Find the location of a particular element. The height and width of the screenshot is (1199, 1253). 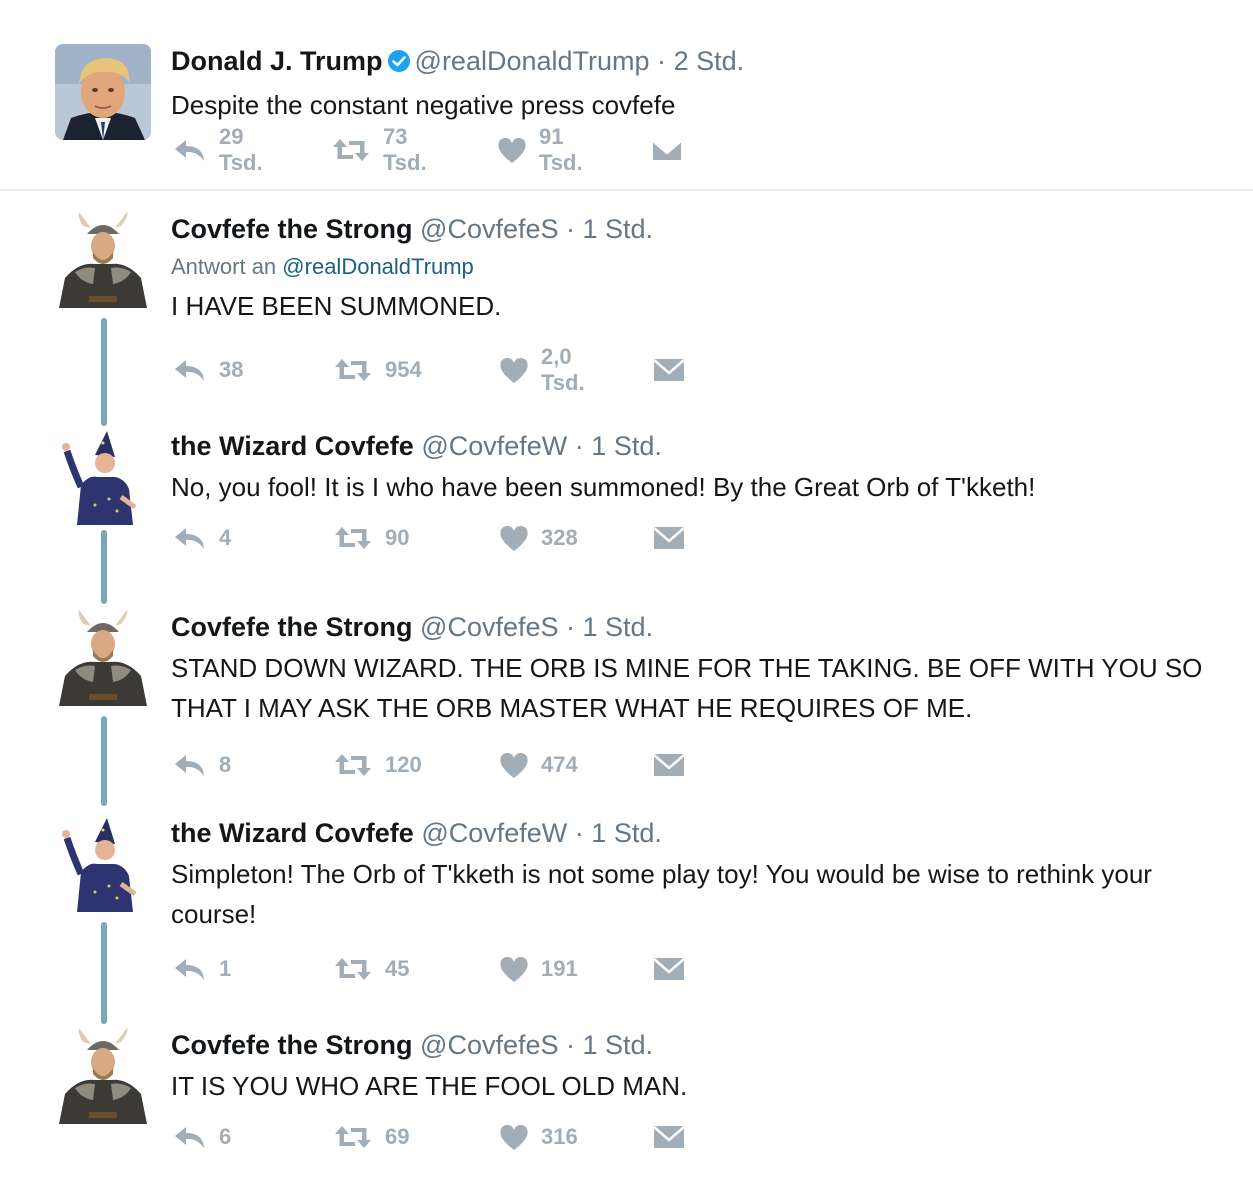

like-count: 328 is located at coordinates (559, 537).